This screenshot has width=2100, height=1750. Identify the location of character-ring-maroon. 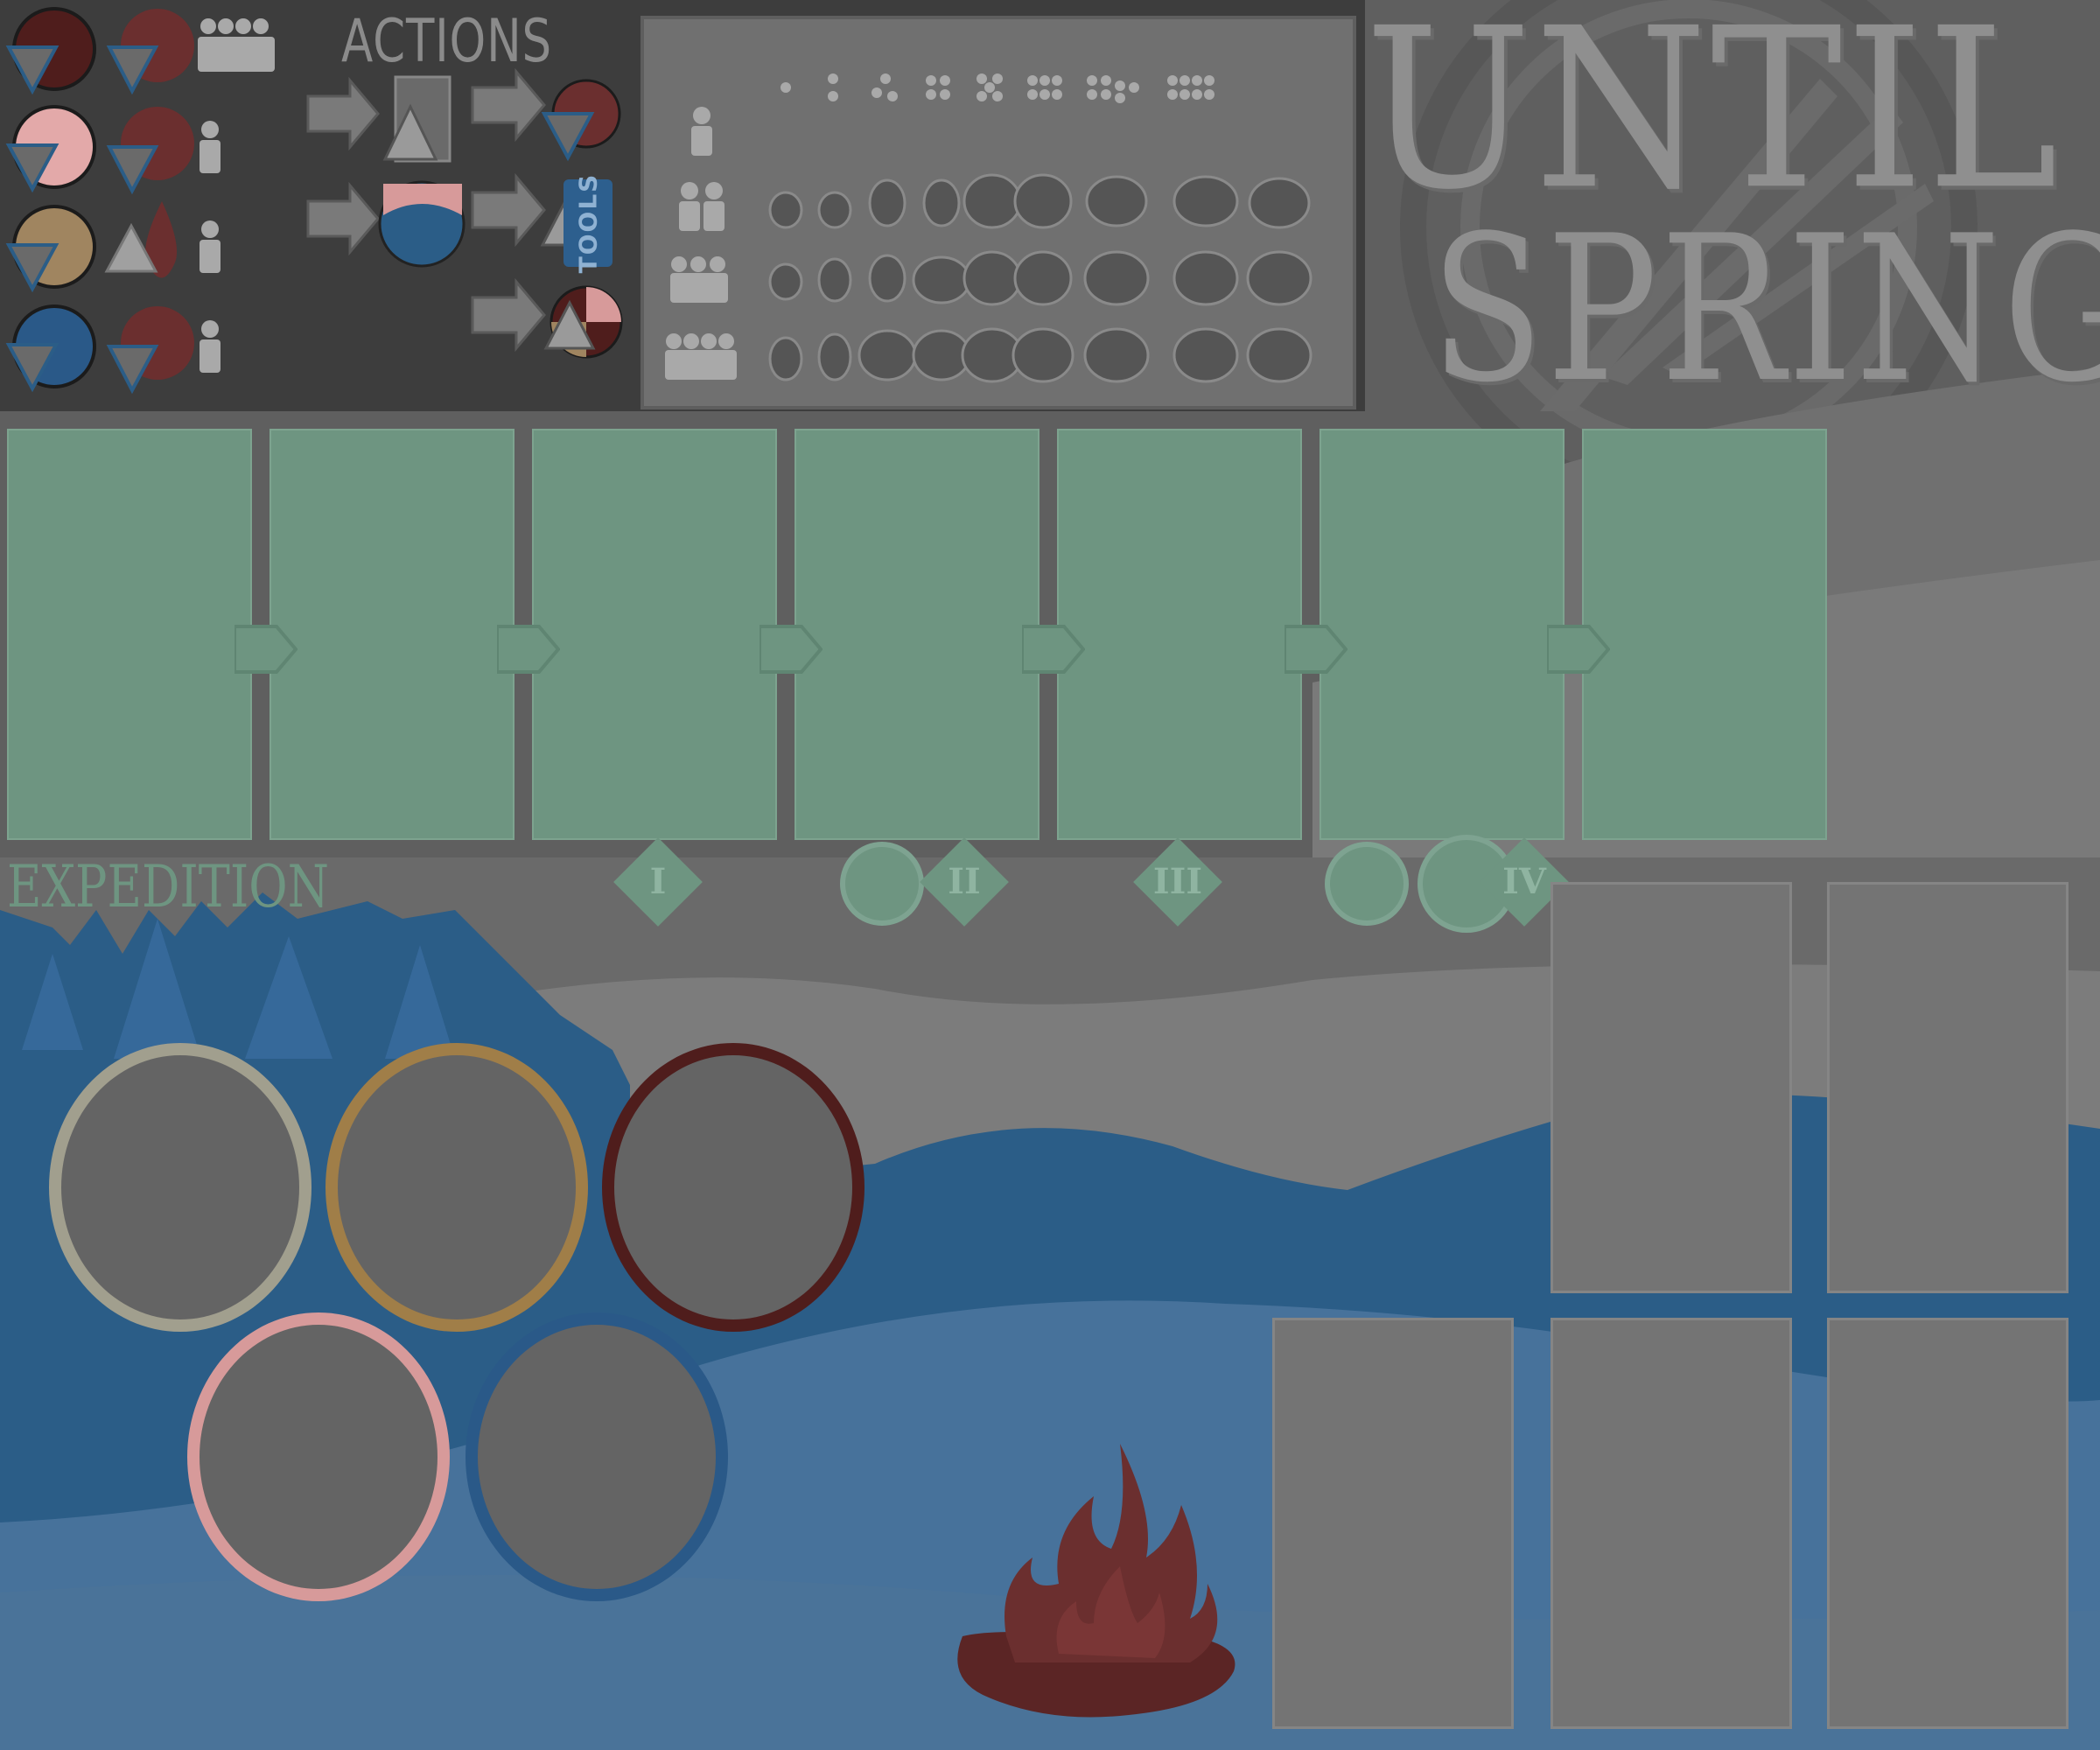
(733, 1187).